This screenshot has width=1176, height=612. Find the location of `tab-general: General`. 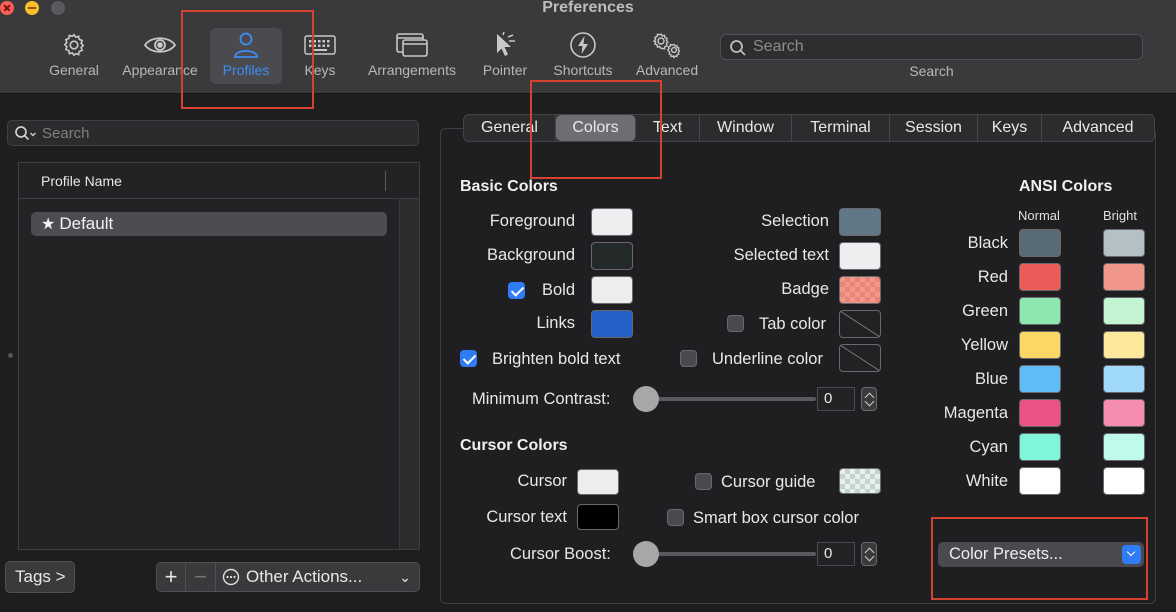

tab-general: General is located at coordinates (510, 128).